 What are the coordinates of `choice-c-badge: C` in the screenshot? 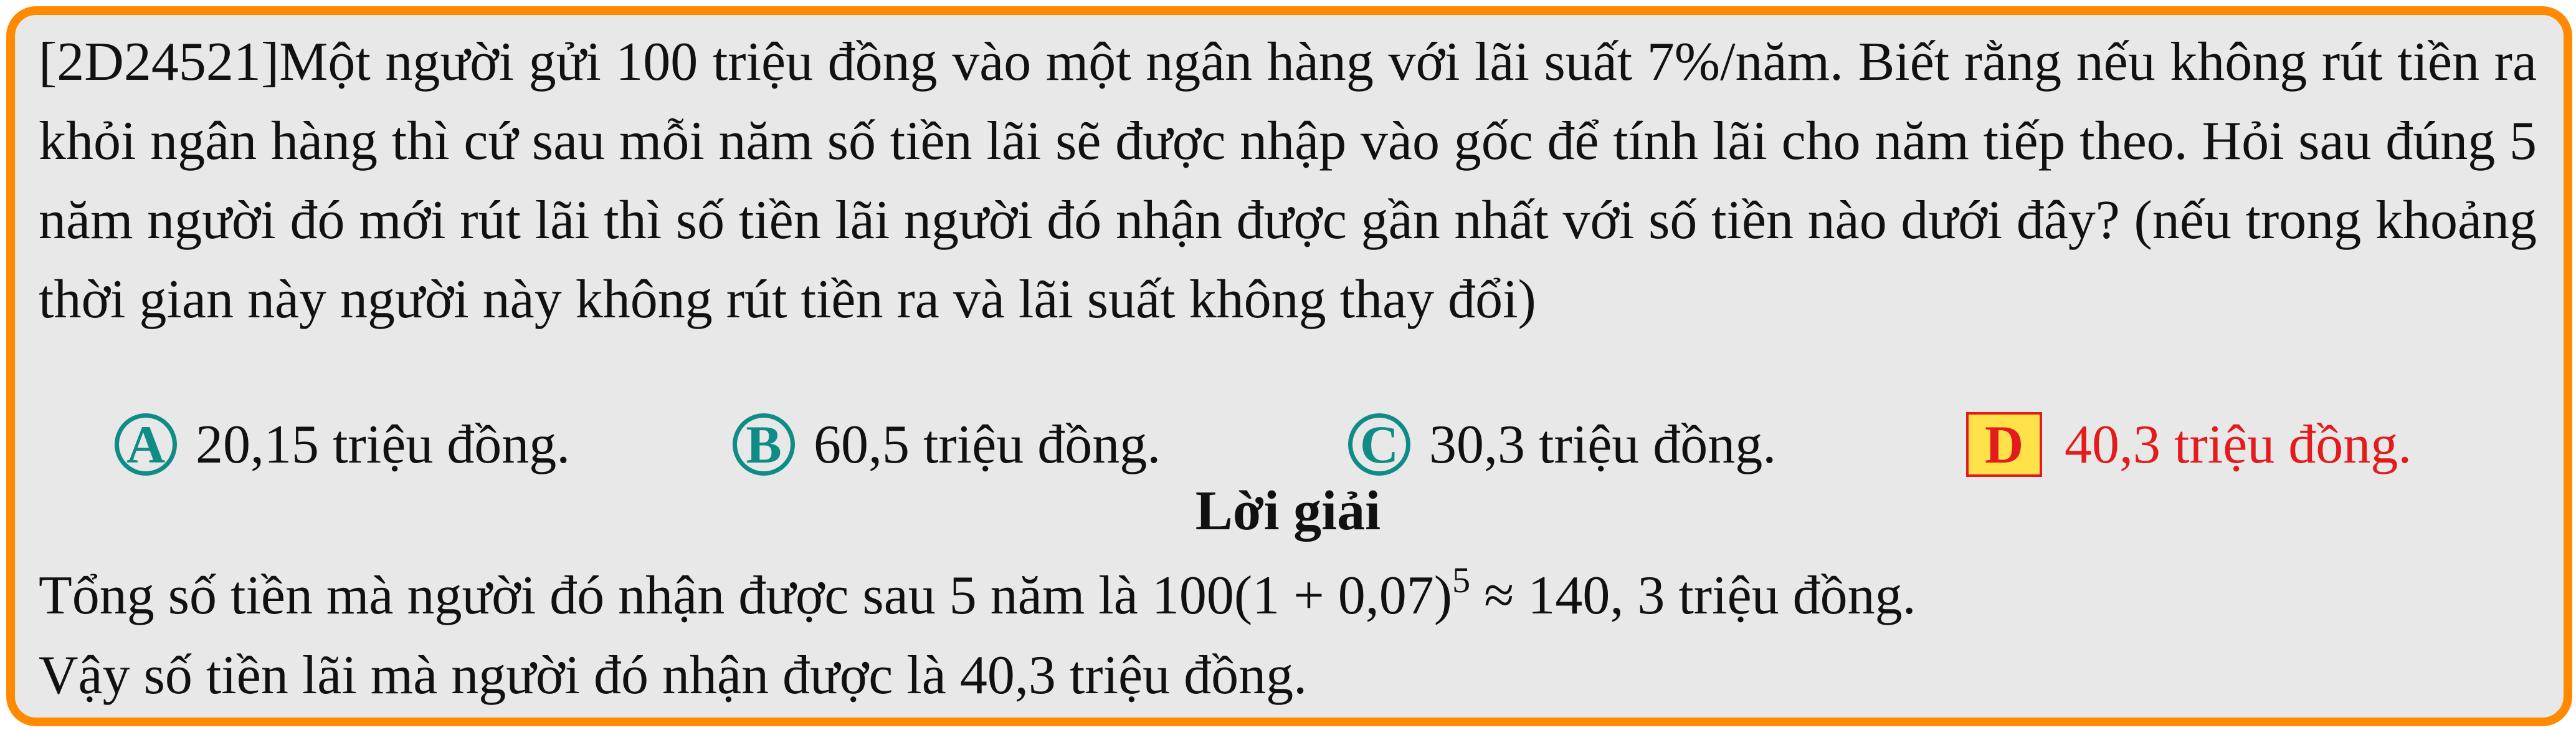 It's located at (1379, 444).